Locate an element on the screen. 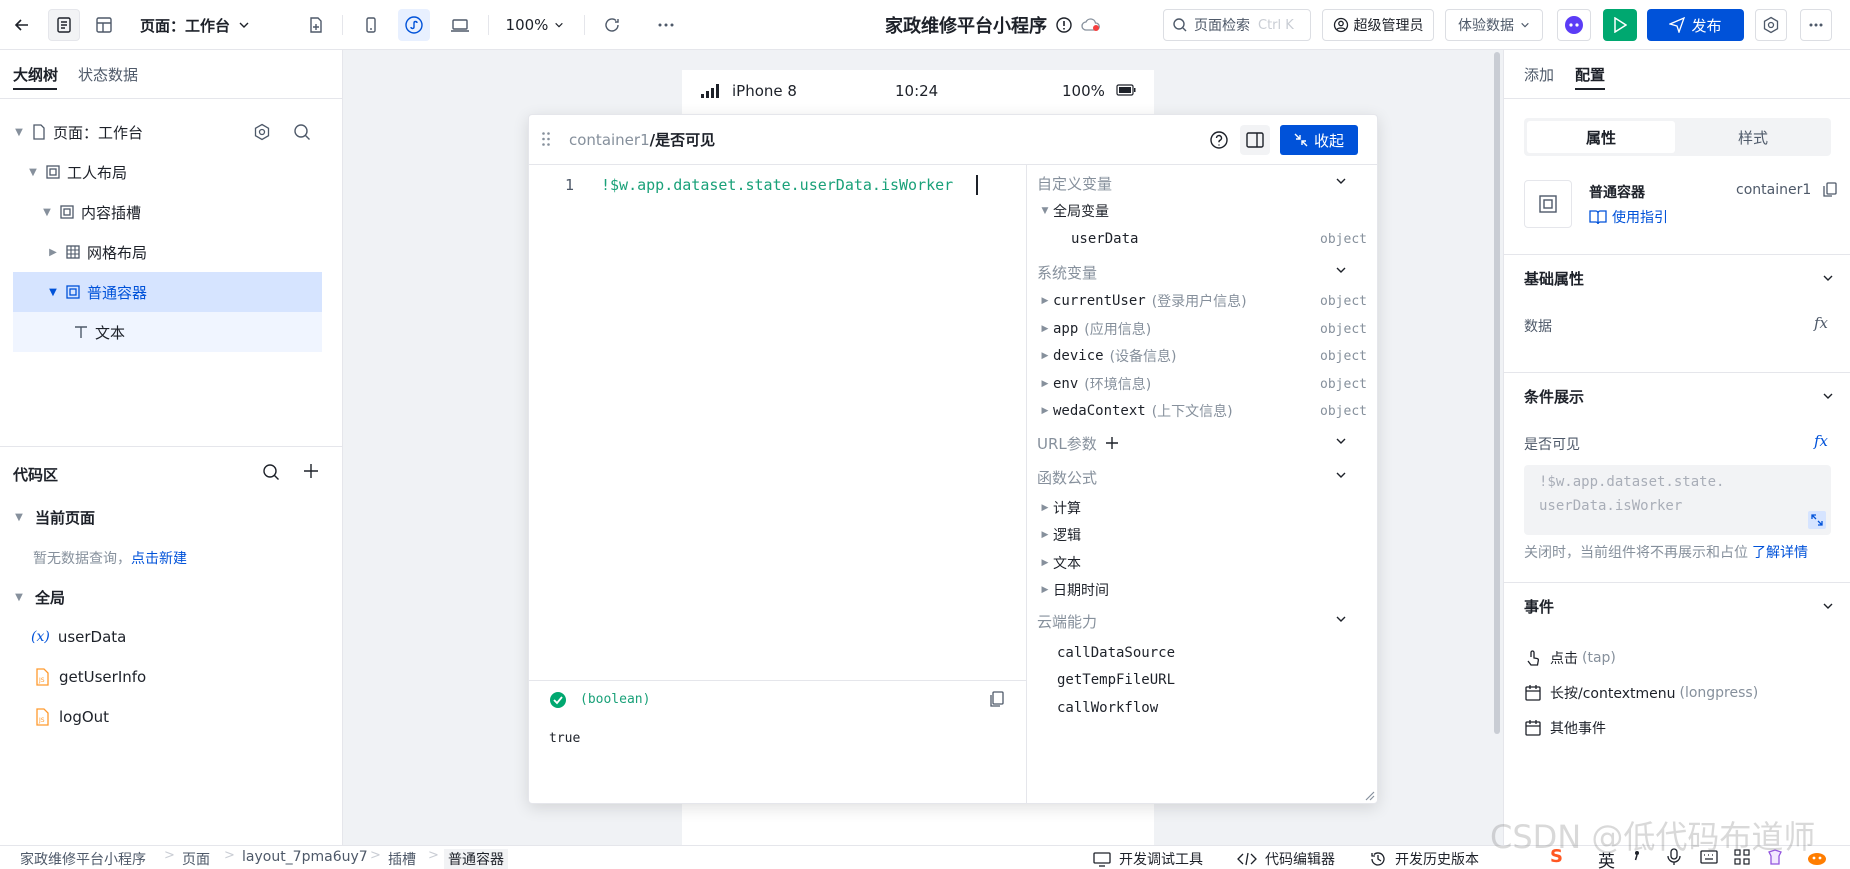 This screenshot has width=1850, height=869. drag-handle-icon is located at coordinates (546, 139).